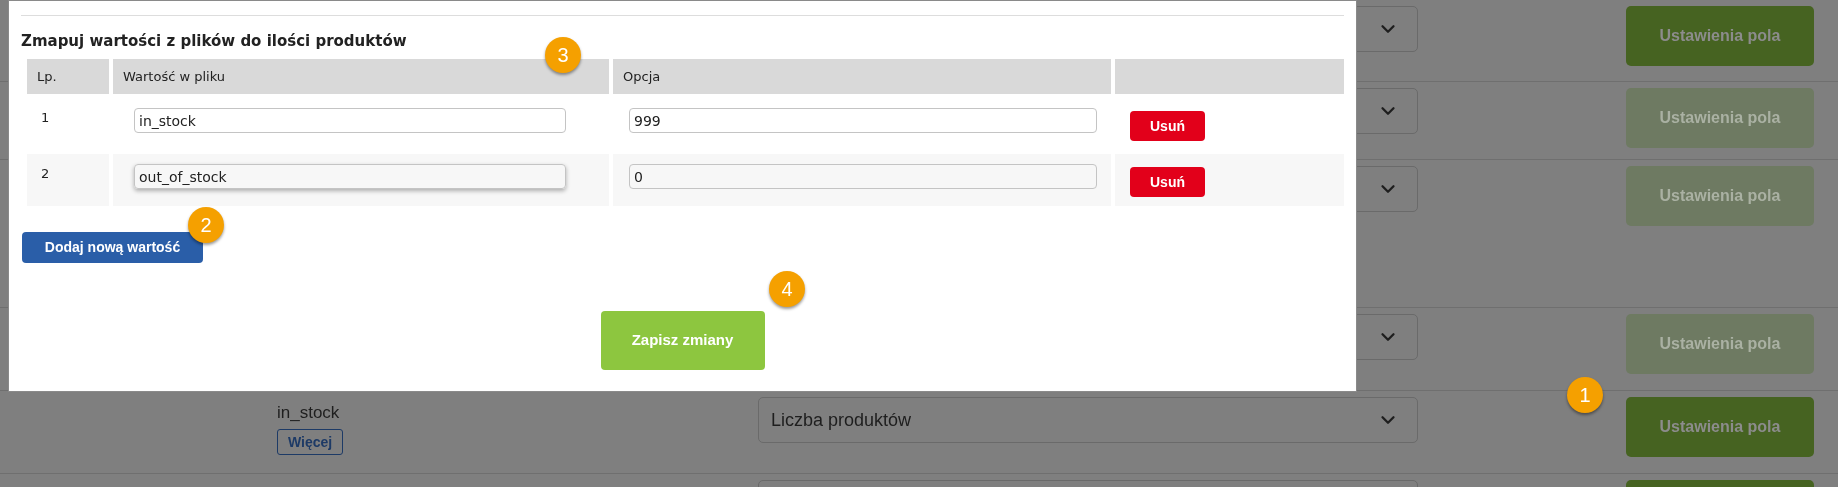 This screenshot has width=1838, height=487. I want to click on add-value-button: Dodaj nową wartość, so click(112, 247).